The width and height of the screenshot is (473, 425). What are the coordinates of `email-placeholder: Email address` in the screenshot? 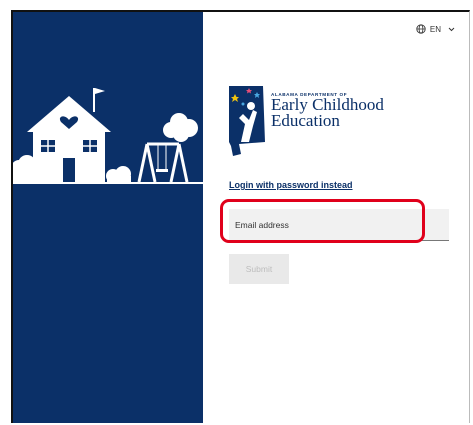 It's located at (262, 224).